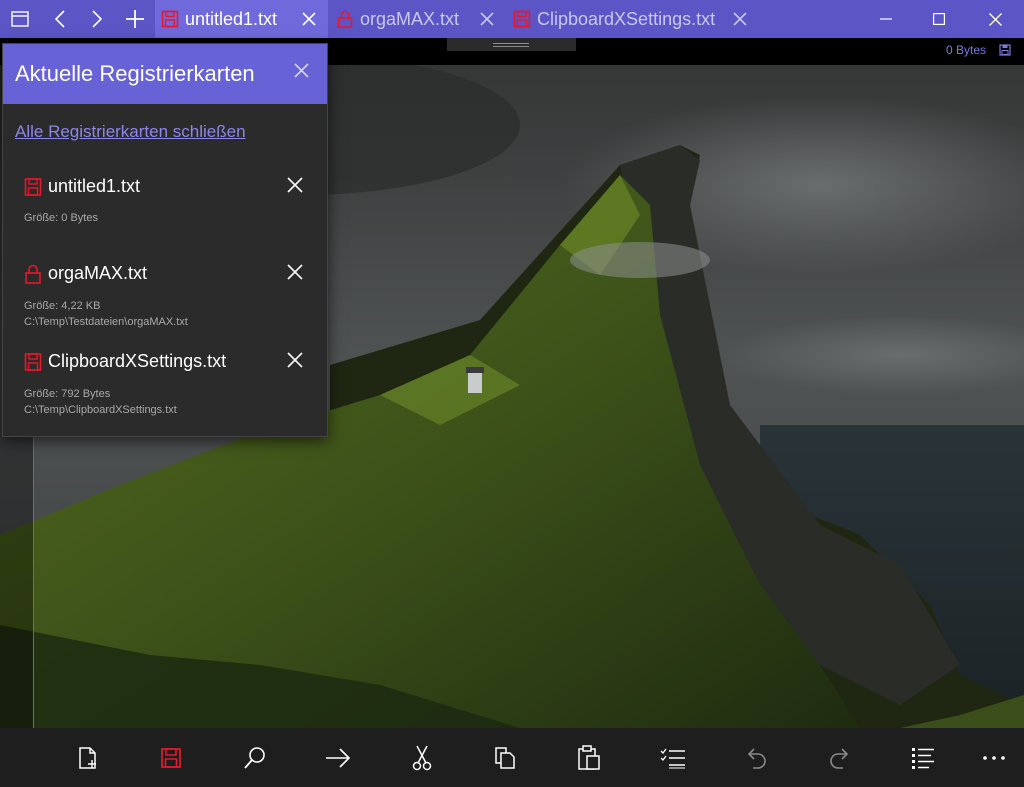  I want to click on tab-label: untitled1.txt, so click(231, 18).